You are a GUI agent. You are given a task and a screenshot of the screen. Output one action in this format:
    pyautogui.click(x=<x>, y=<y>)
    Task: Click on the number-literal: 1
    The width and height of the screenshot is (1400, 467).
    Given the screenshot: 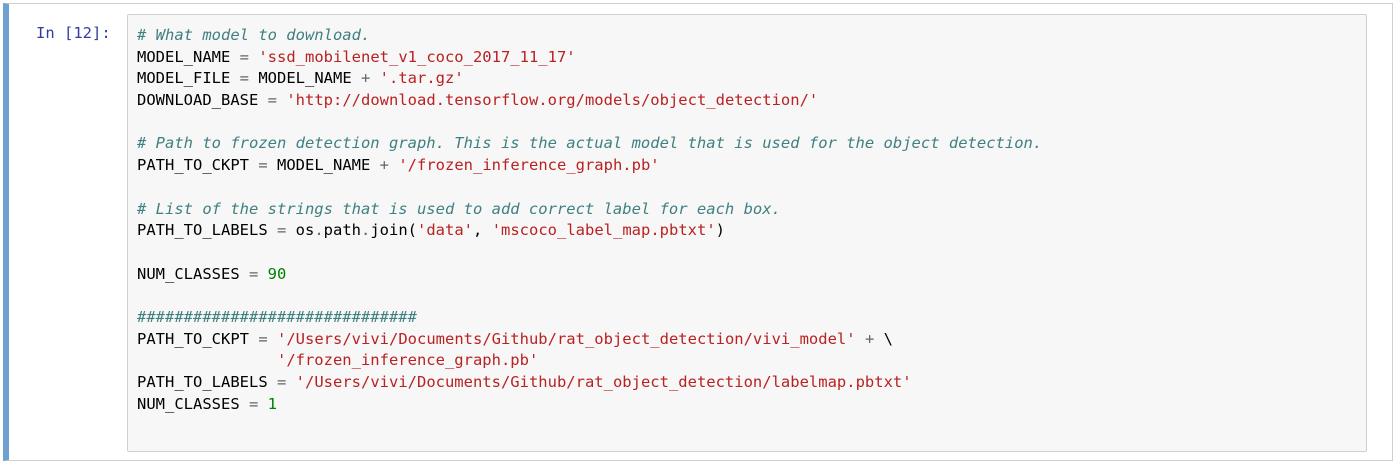 What is the action you would take?
    pyautogui.click(x=272, y=403)
    